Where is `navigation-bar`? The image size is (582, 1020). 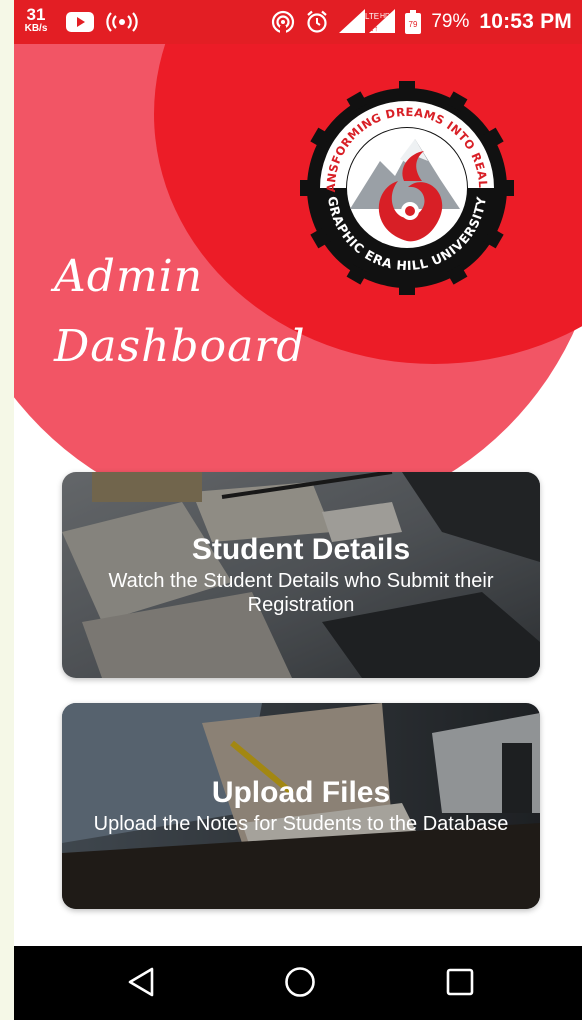 navigation-bar is located at coordinates (298, 983).